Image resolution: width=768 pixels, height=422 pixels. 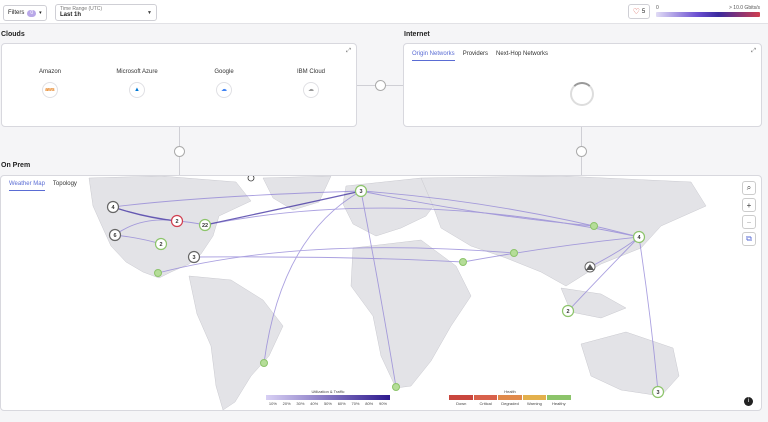 I want to click on utilization-tick: 70%, so click(x=355, y=403).